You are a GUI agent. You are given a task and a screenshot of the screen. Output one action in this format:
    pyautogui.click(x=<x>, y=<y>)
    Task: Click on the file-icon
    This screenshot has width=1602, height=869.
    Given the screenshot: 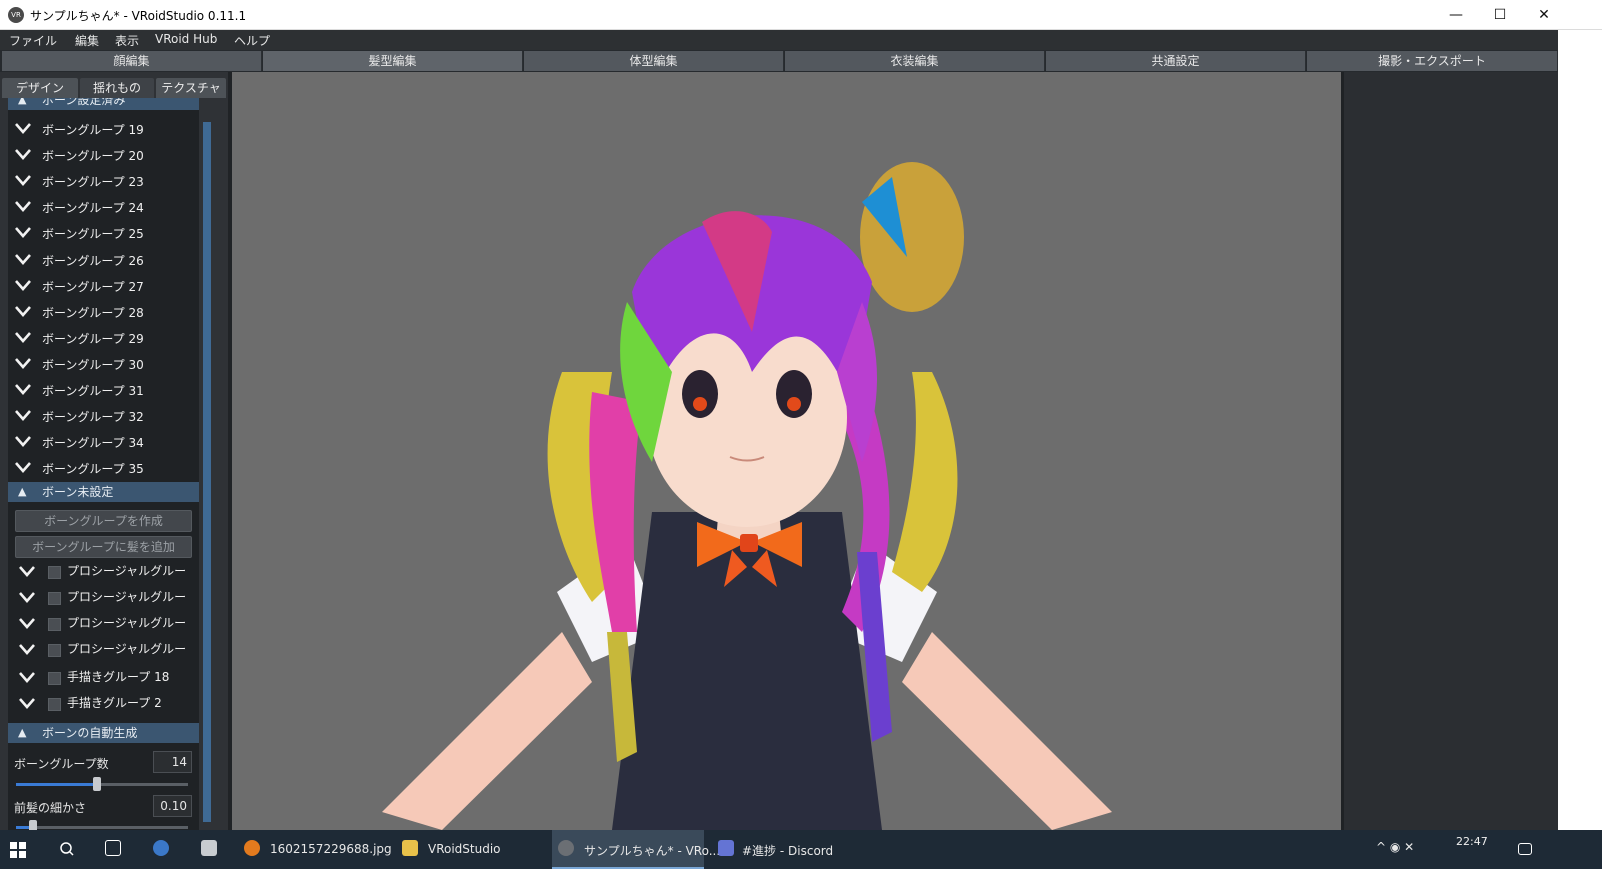 What is the action you would take?
    pyautogui.click(x=209, y=848)
    